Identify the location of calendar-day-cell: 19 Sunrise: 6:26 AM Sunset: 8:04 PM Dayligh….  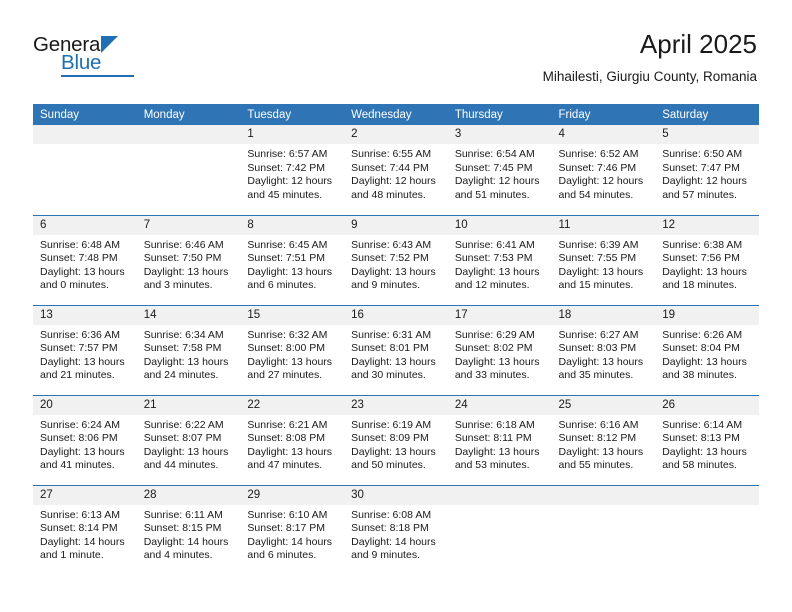
(707, 349).